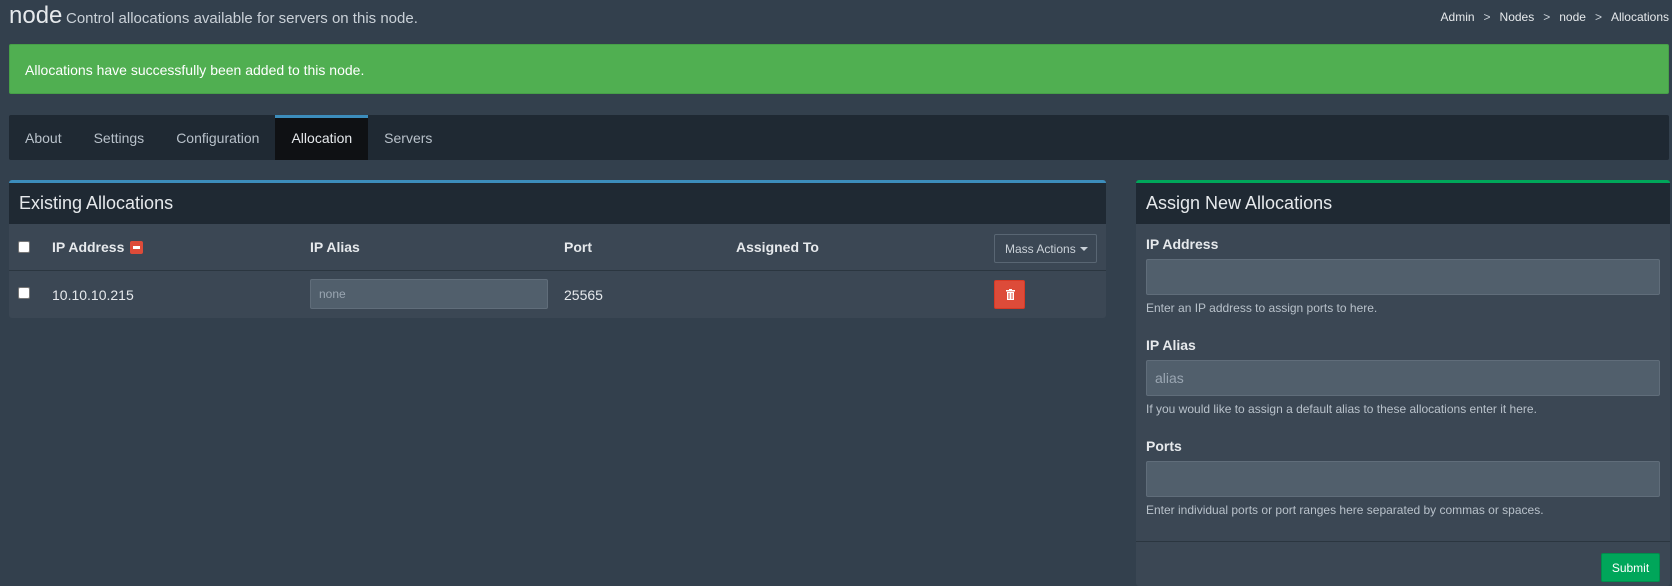  What do you see at coordinates (322, 137) in the screenshot?
I see `tab-allocation: Allocation` at bounding box center [322, 137].